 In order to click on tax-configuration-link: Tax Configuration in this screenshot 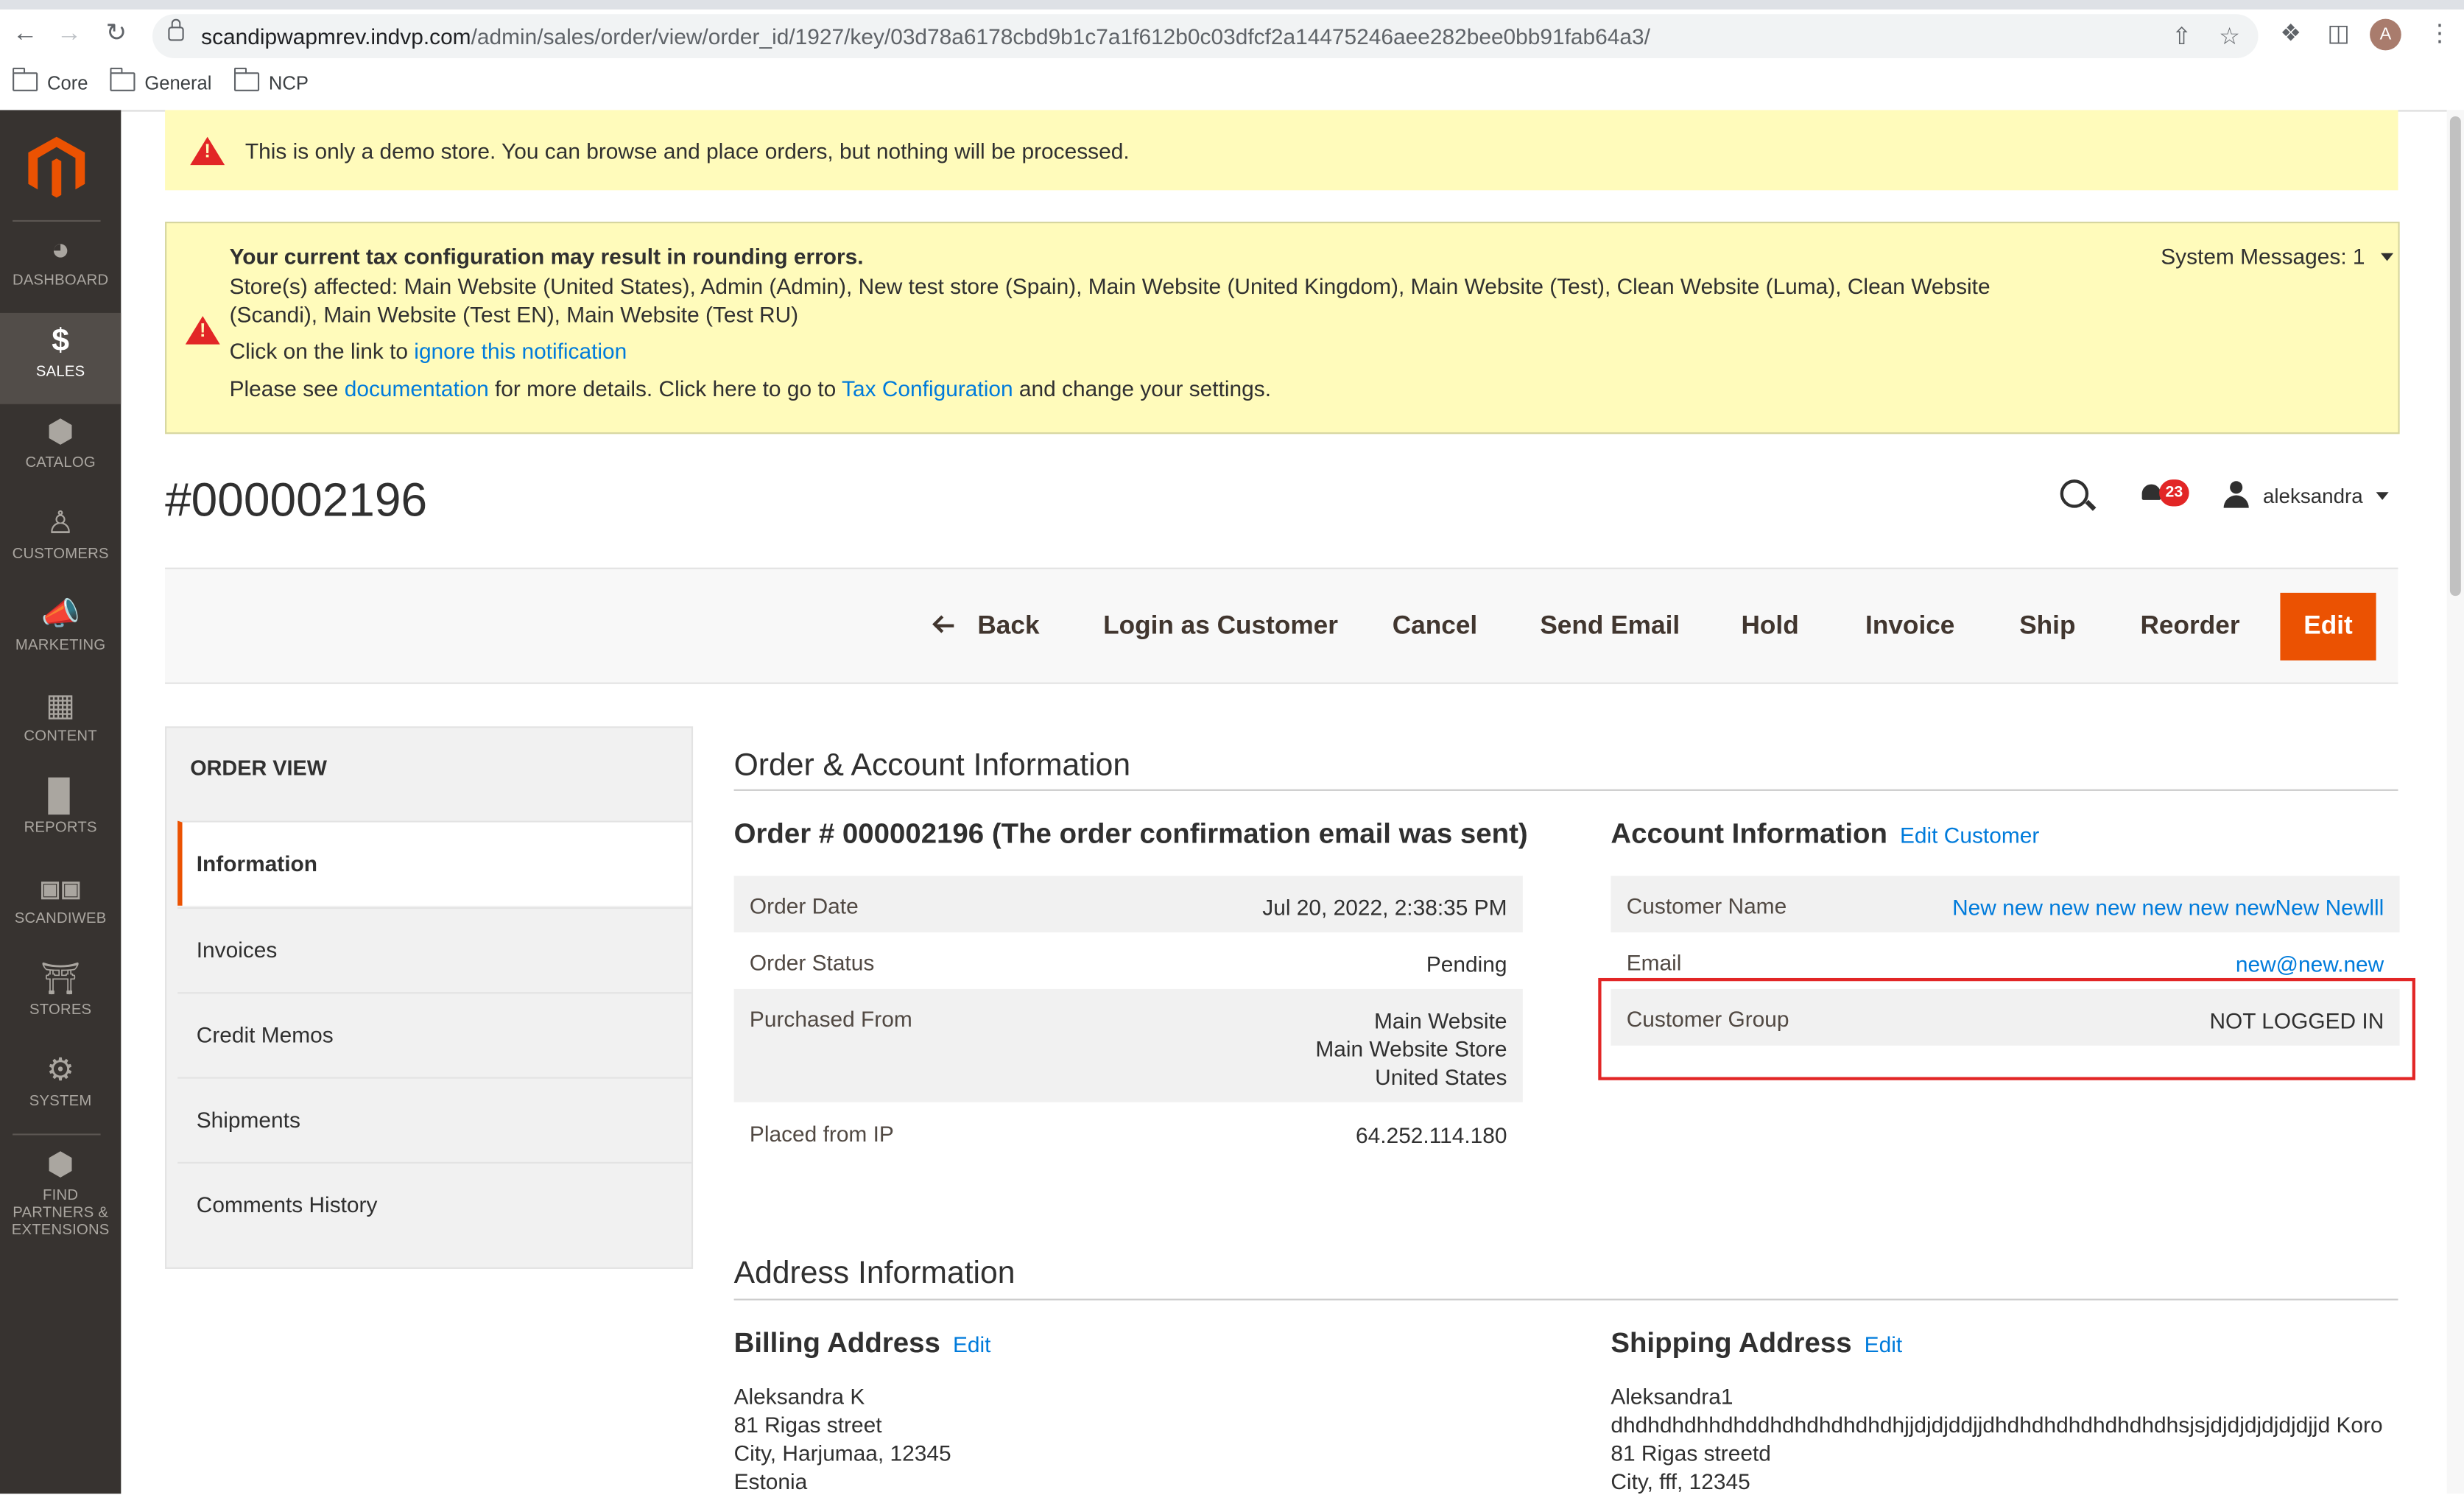, I will do `click(927, 389)`.